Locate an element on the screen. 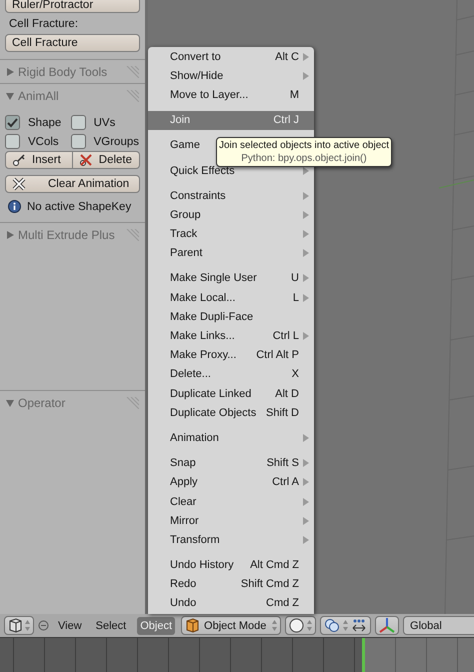 This screenshot has height=672, width=474. menu-item: Object is located at coordinates (156, 625).